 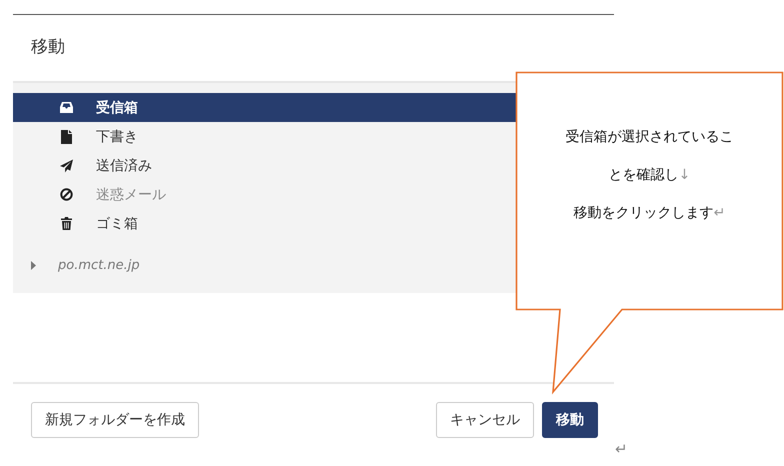 I want to click on dialog-title: 移動, so click(x=48, y=47).